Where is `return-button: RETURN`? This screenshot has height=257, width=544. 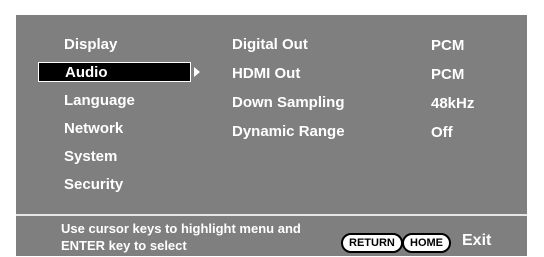 return-button: RETURN is located at coordinates (372, 243).